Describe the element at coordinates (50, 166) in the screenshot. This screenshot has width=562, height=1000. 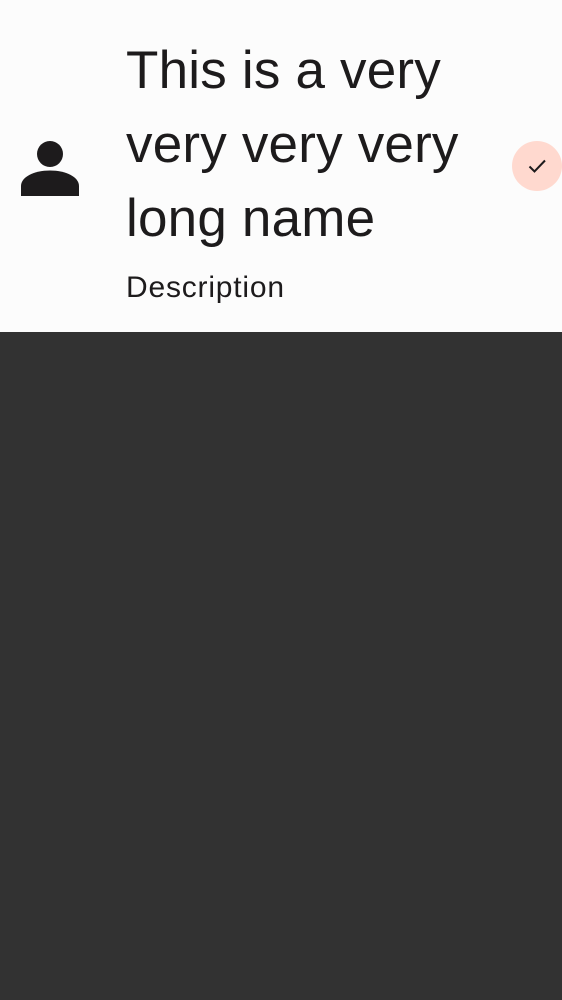
I see `person-icon` at that location.